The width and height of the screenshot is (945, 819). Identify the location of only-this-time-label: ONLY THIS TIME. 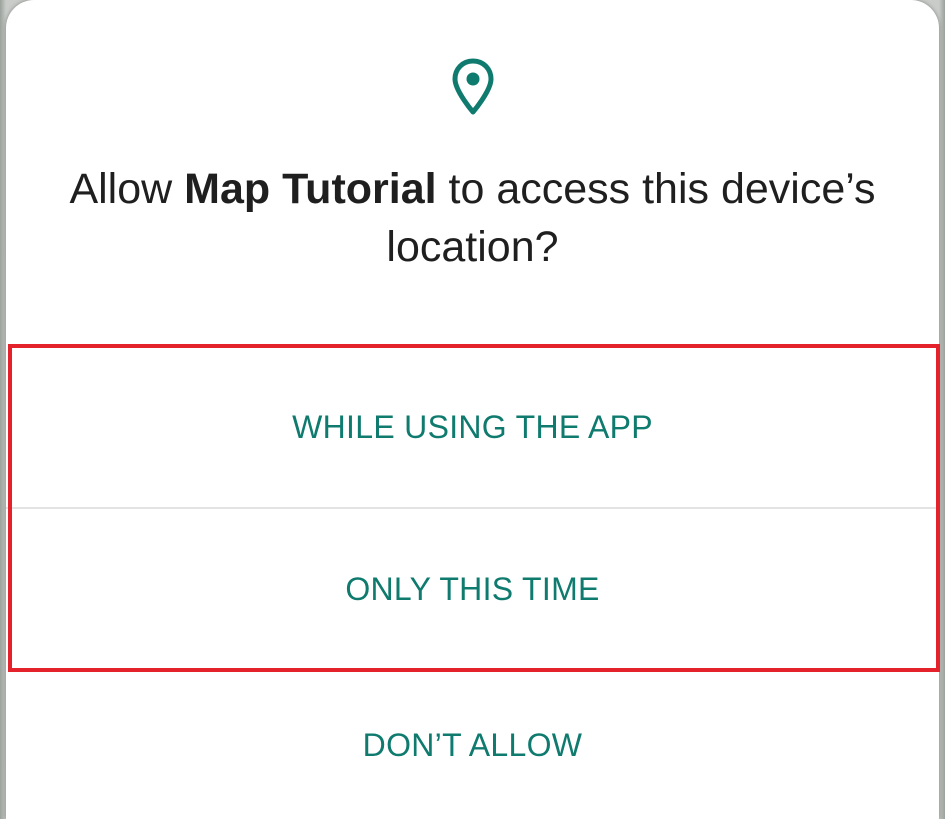
(472, 588).